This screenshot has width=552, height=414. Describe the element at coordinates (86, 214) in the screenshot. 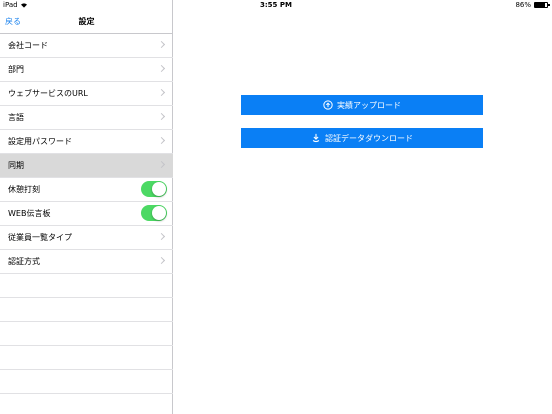

I see `settings-row-web-message-board: WEB伝言板` at that location.